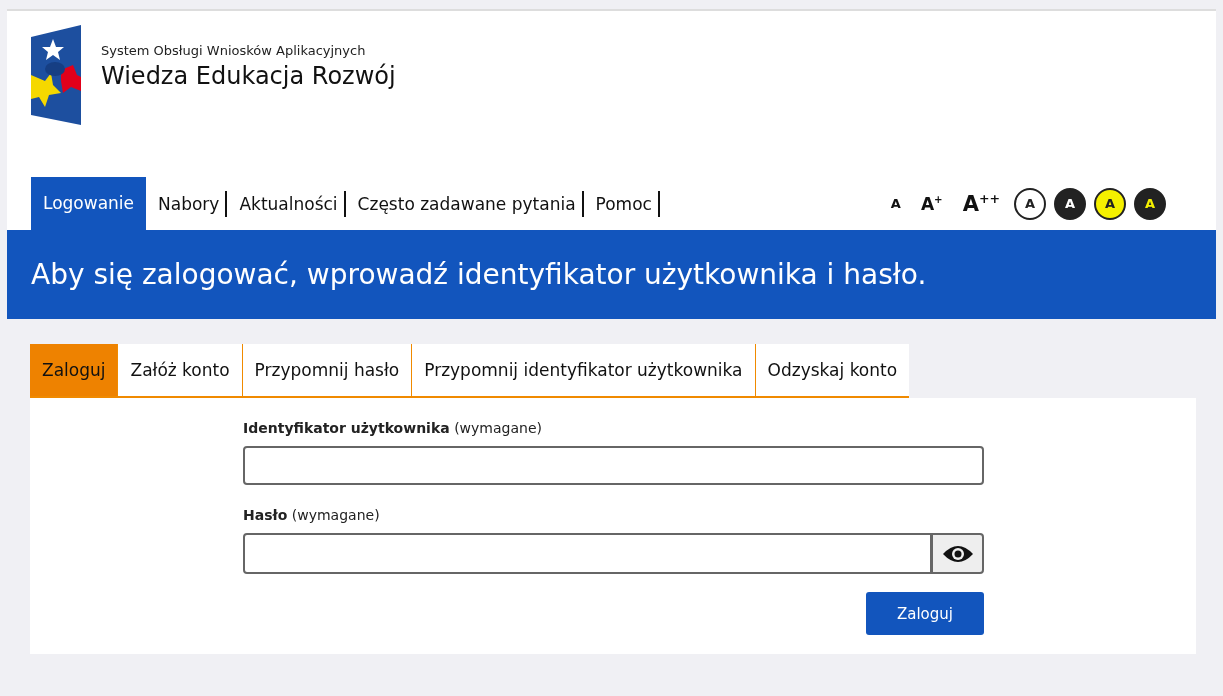 The height and width of the screenshot is (696, 1223). Describe the element at coordinates (289, 203) in the screenshot. I see `nav-link: Aktualności` at that location.